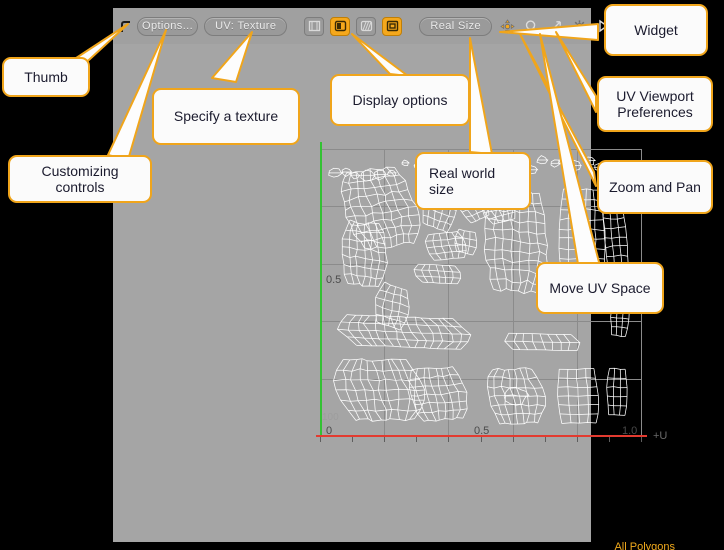 This screenshot has height=550, width=724. What do you see at coordinates (579, 26) in the screenshot?
I see `viewport-preferences-gear-icon` at bounding box center [579, 26].